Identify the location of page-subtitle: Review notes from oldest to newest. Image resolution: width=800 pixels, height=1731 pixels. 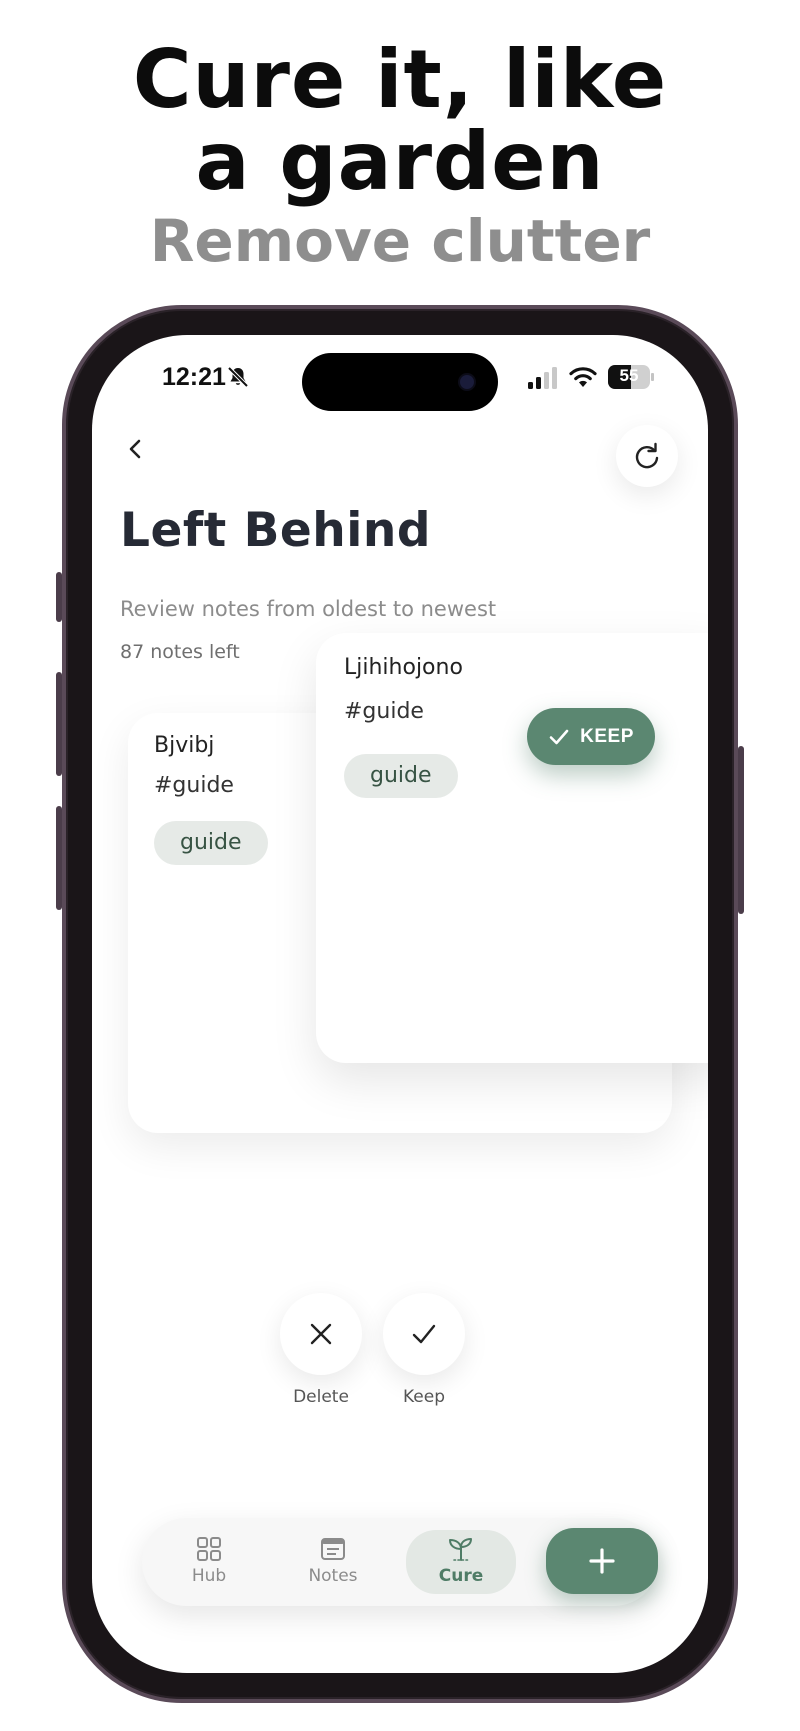
(308, 609).